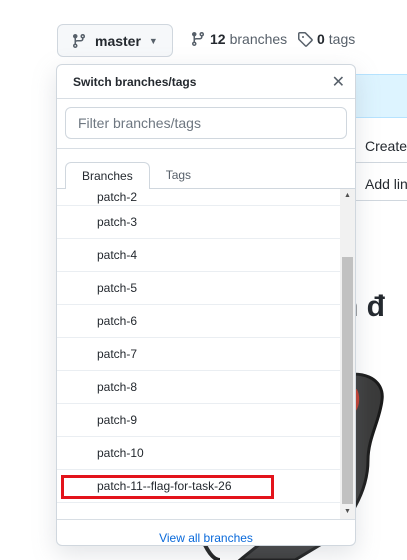 This screenshot has height=560, width=407. What do you see at coordinates (321, 39) in the screenshot?
I see `tags-count: 0` at bounding box center [321, 39].